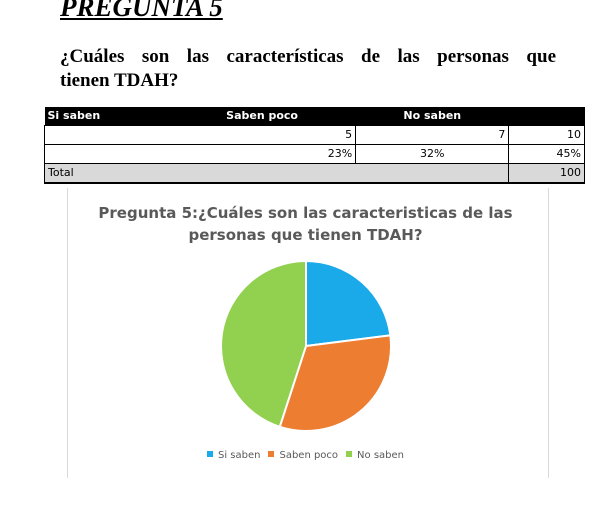  What do you see at coordinates (239, 455) in the screenshot?
I see `legend-label: Si saben` at bounding box center [239, 455].